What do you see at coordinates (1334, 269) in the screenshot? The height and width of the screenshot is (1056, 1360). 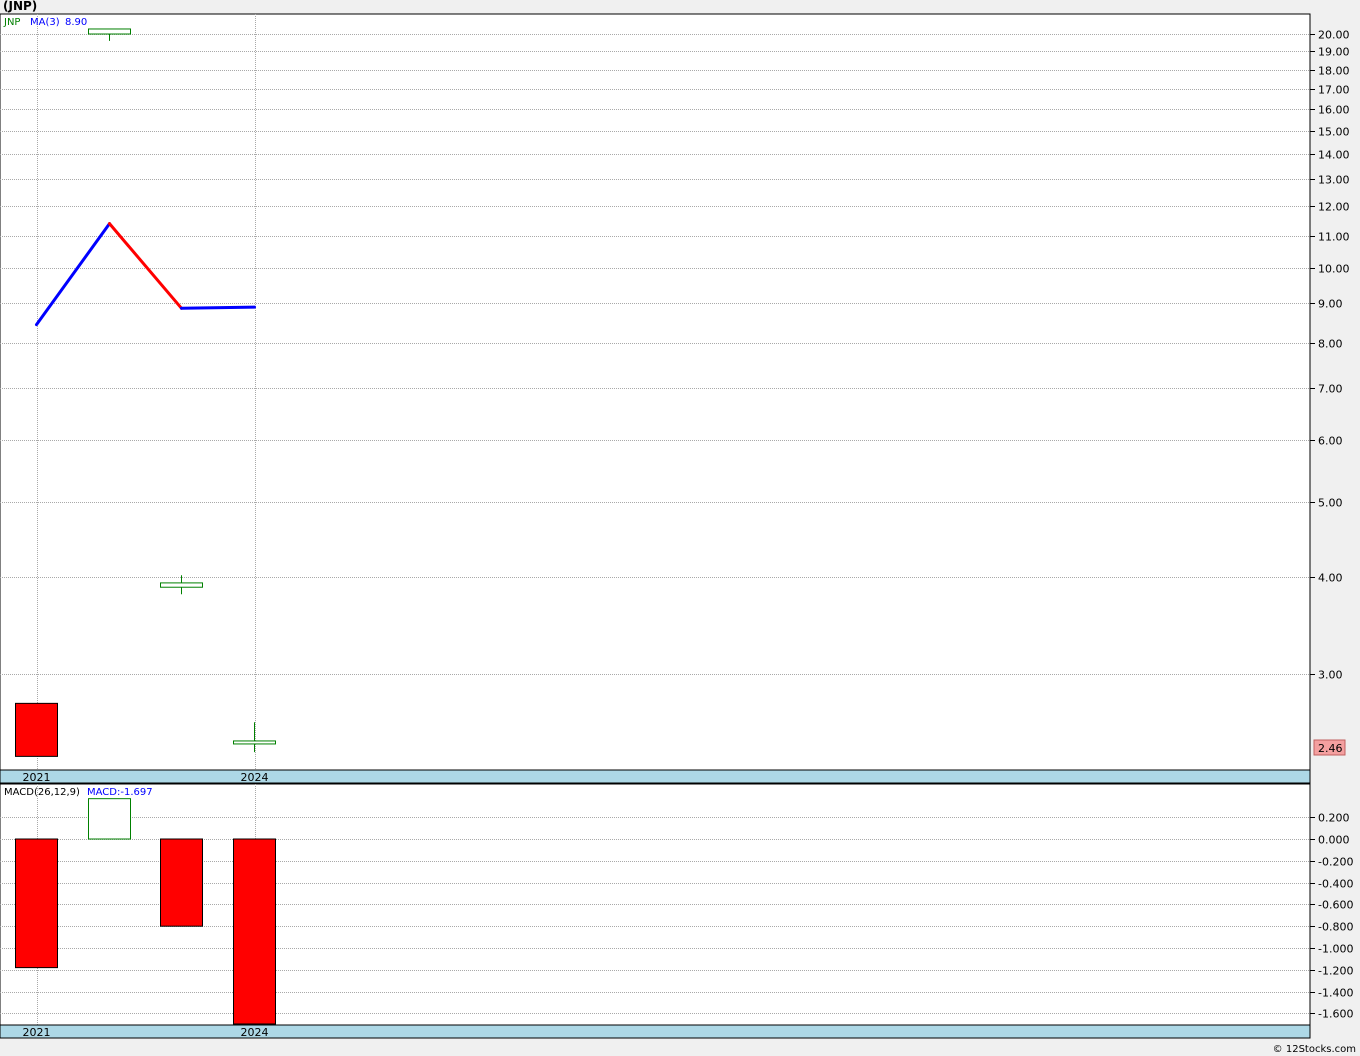 I see `price-tick-label: 10.00` at bounding box center [1334, 269].